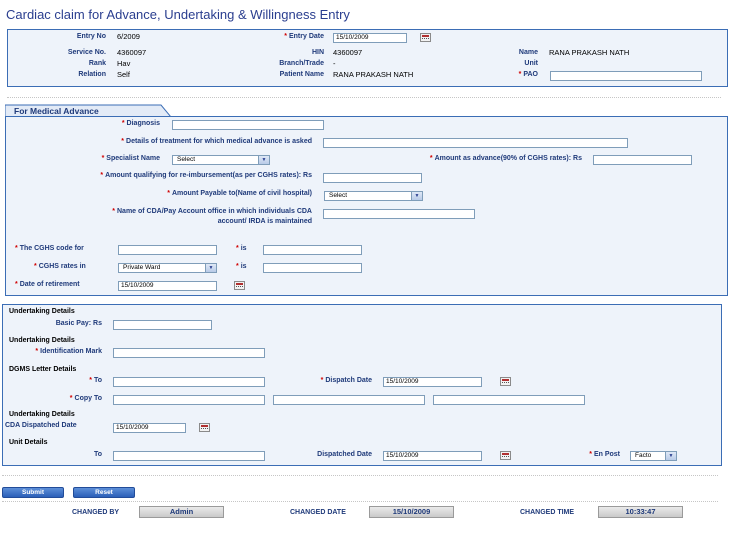  I want to click on cghs-rates-is-input, so click(312, 268).